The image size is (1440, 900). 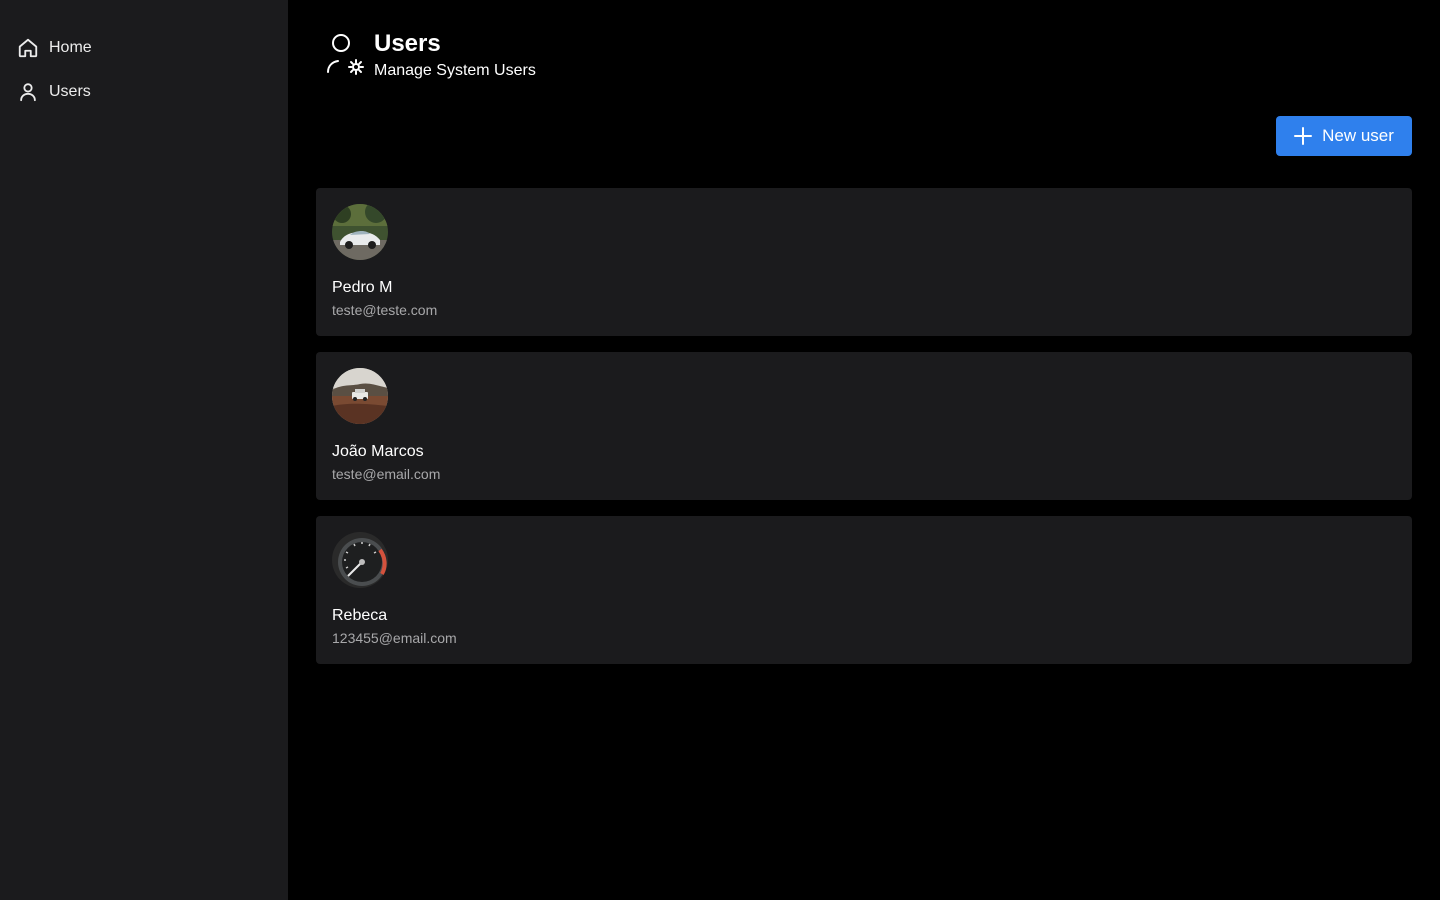 What do you see at coordinates (394, 638) in the screenshot?
I see `user-email: 123455@email.com` at bounding box center [394, 638].